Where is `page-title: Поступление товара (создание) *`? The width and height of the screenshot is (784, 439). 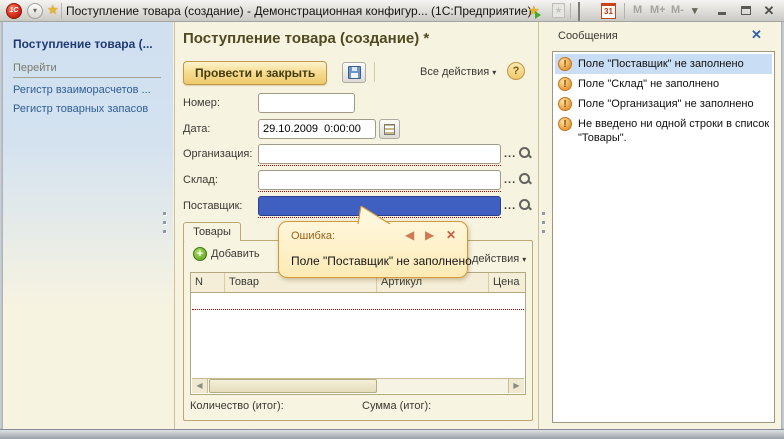 page-title: Поступление товара (создание) * is located at coordinates (306, 38).